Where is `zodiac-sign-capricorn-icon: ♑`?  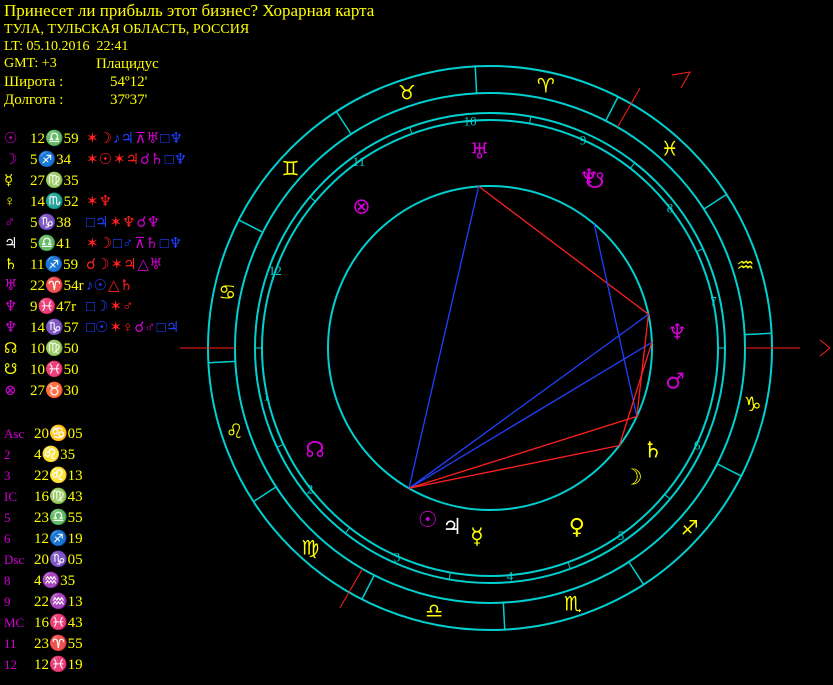
zodiac-sign-capricorn-icon: ♑ is located at coordinates (753, 404).